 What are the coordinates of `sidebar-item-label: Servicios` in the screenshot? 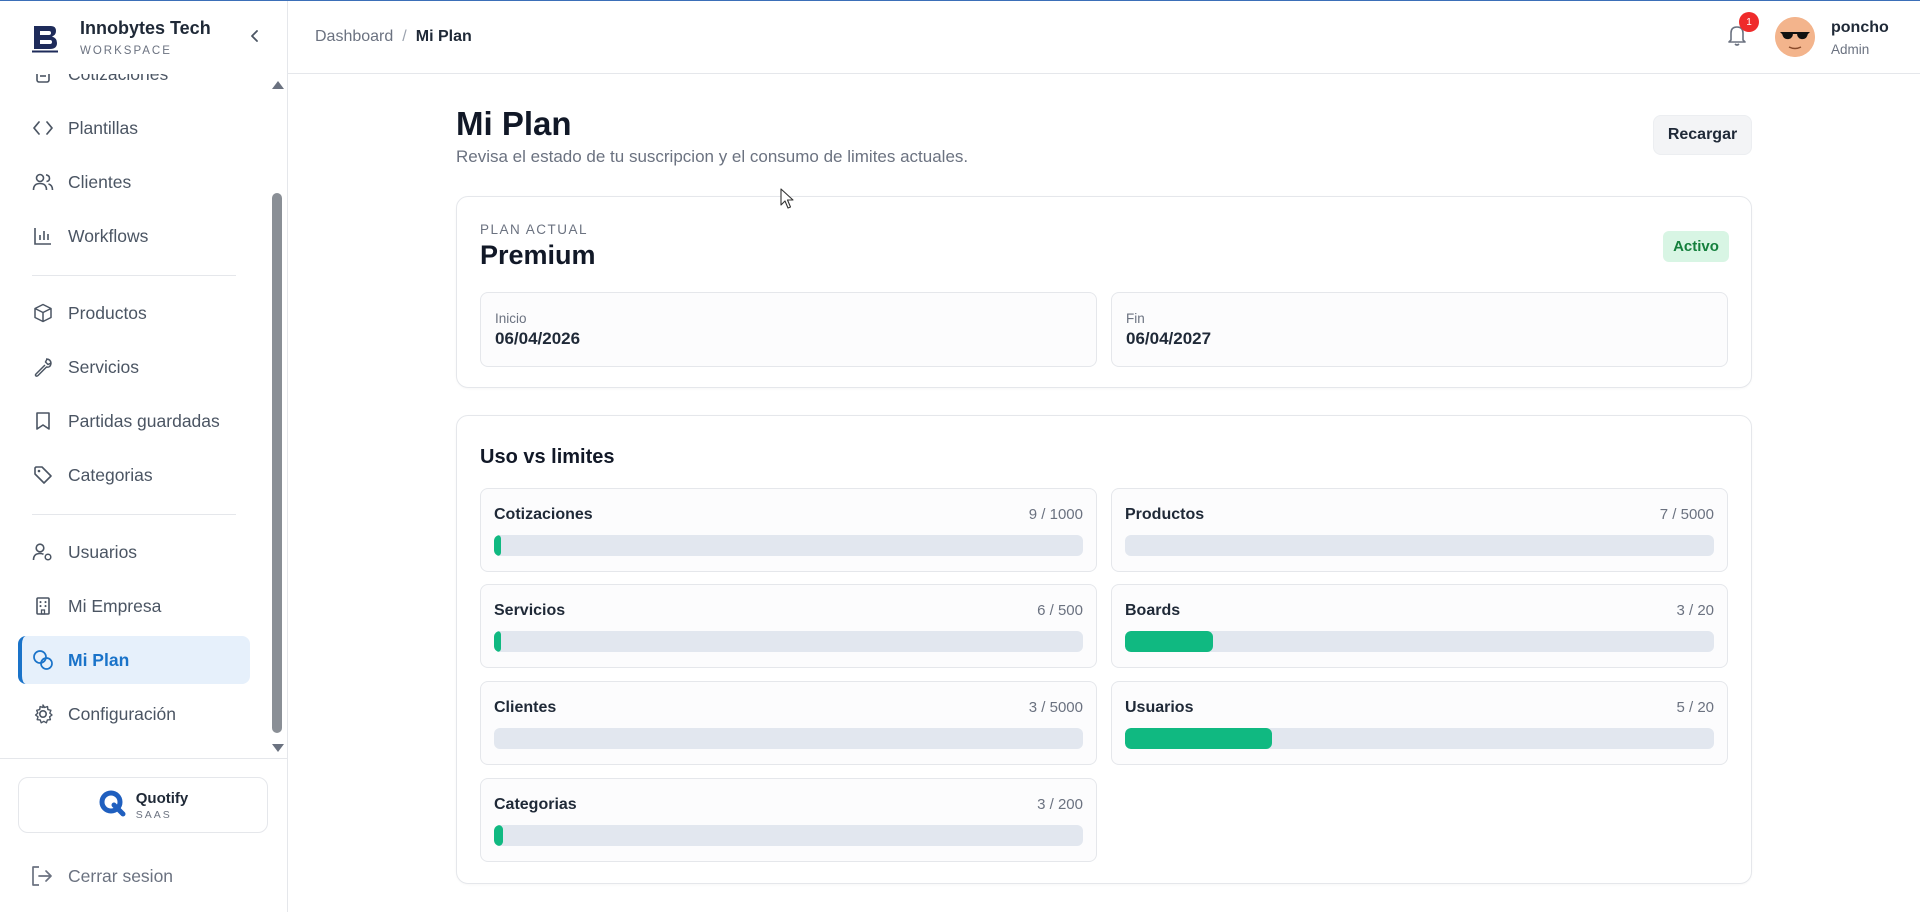 It's located at (103, 366).